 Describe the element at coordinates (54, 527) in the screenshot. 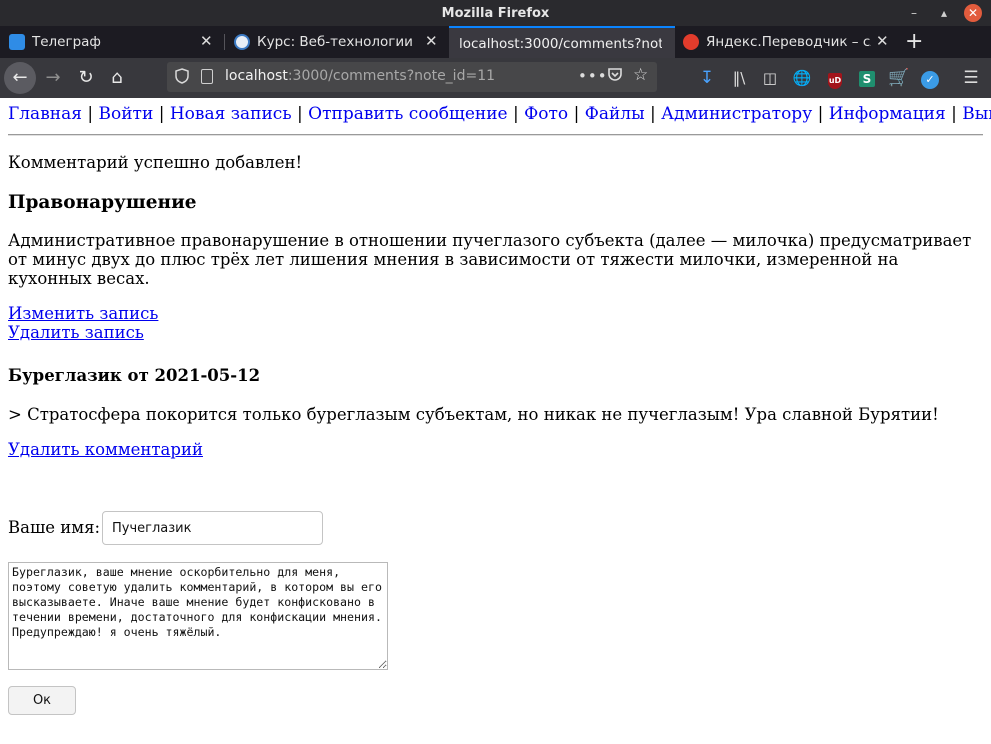

I see `name-label: Ваше имя:` at that location.